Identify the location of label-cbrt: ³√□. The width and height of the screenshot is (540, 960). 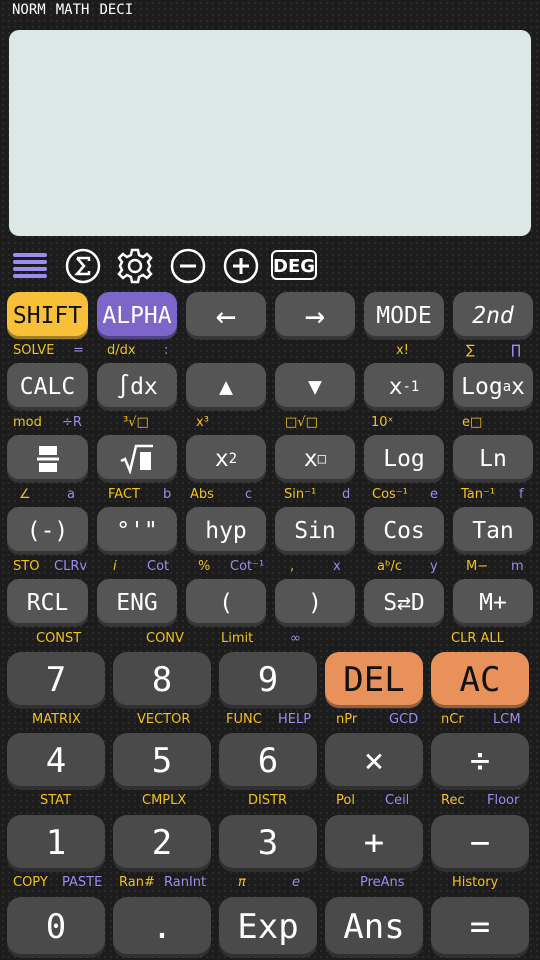
(136, 422).